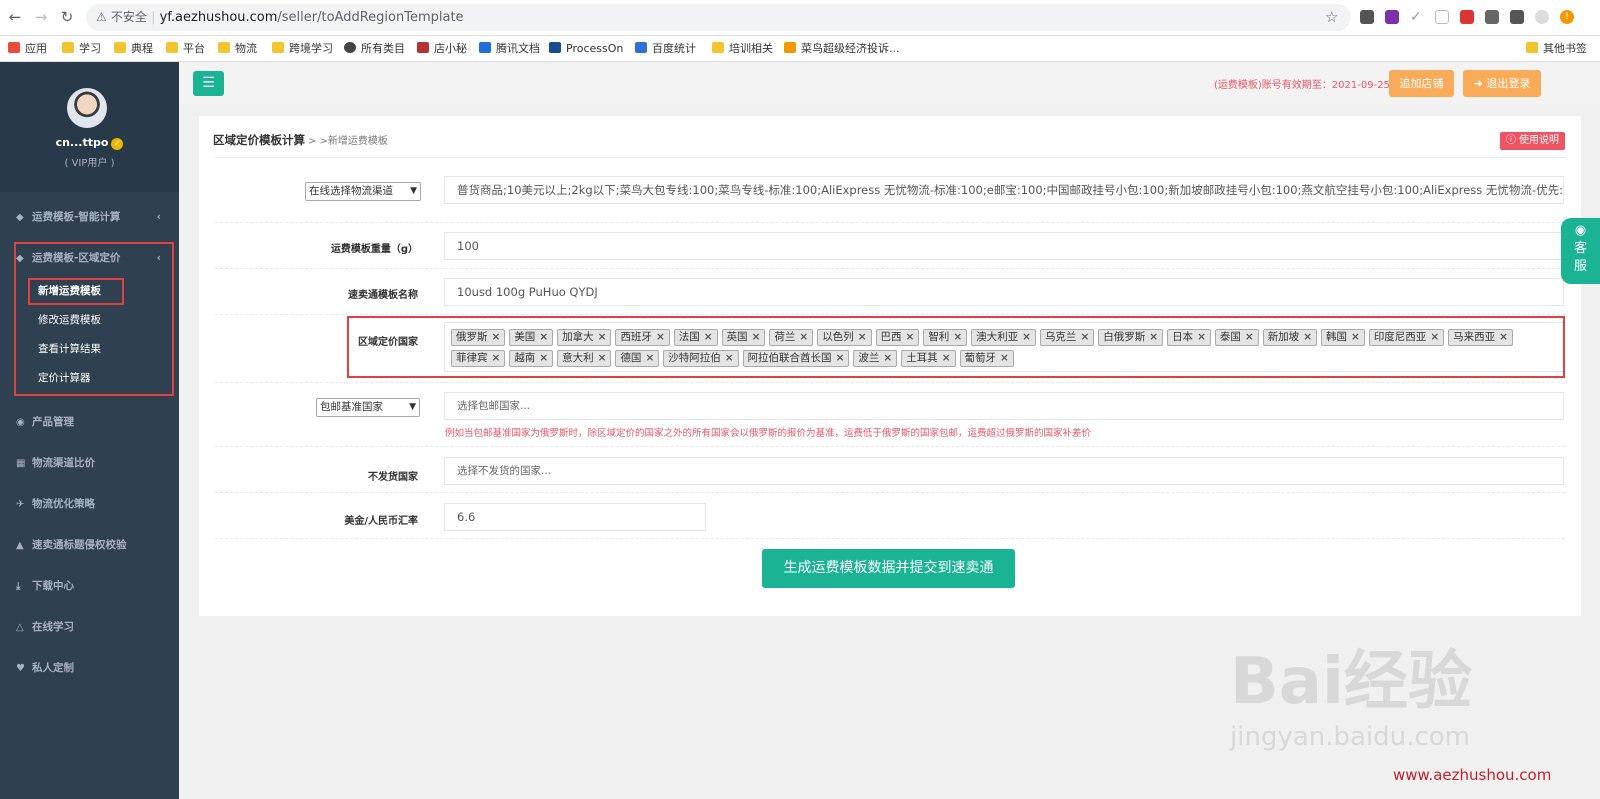 Image resolution: width=1600 pixels, height=799 pixels. What do you see at coordinates (20, 504) in the screenshot?
I see `plane-icon: ✈` at bounding box center [20, 504].